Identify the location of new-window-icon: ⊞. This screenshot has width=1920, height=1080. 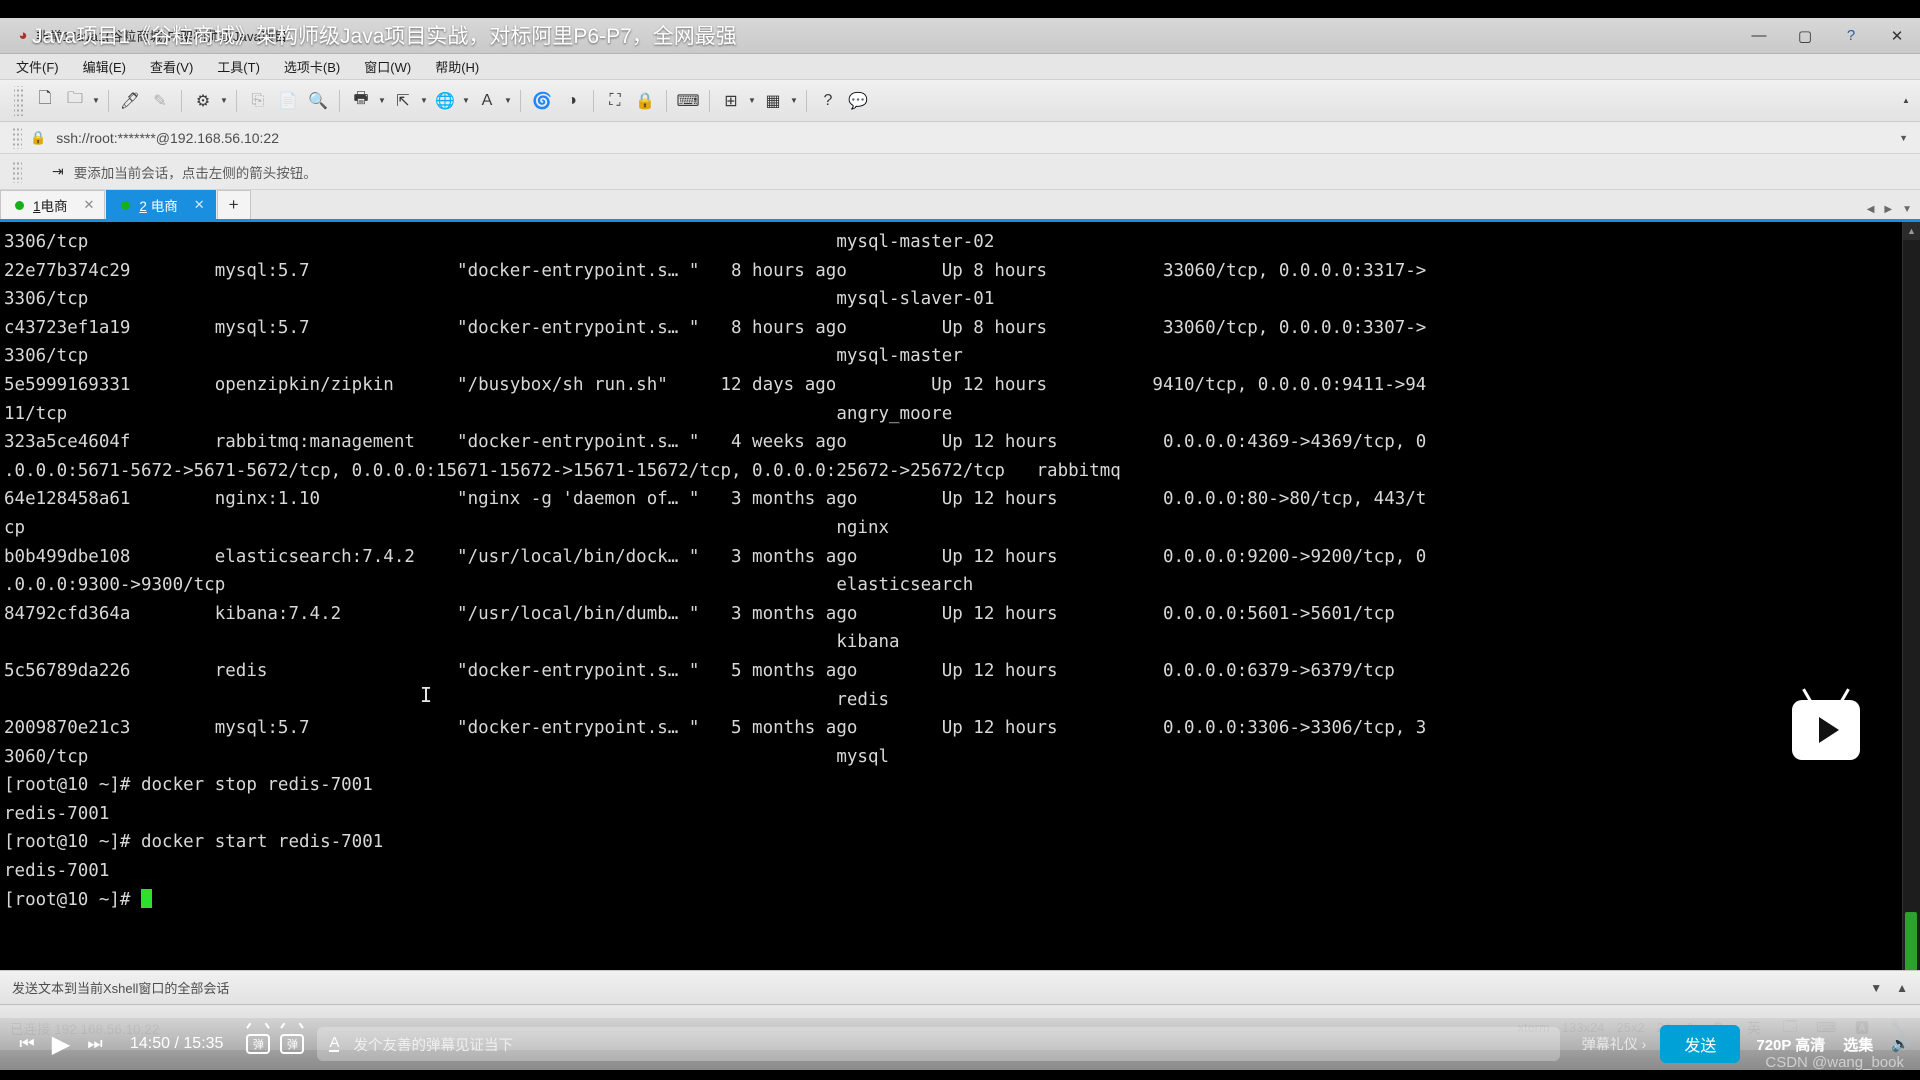
(731, 101).